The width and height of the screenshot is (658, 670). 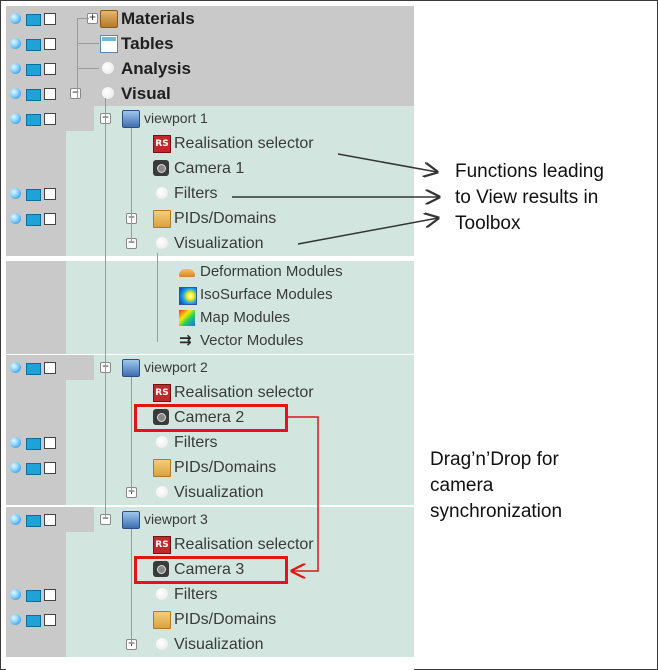 I want to click on drag-note-line-3: synchronization, so click(x=496, y=511).